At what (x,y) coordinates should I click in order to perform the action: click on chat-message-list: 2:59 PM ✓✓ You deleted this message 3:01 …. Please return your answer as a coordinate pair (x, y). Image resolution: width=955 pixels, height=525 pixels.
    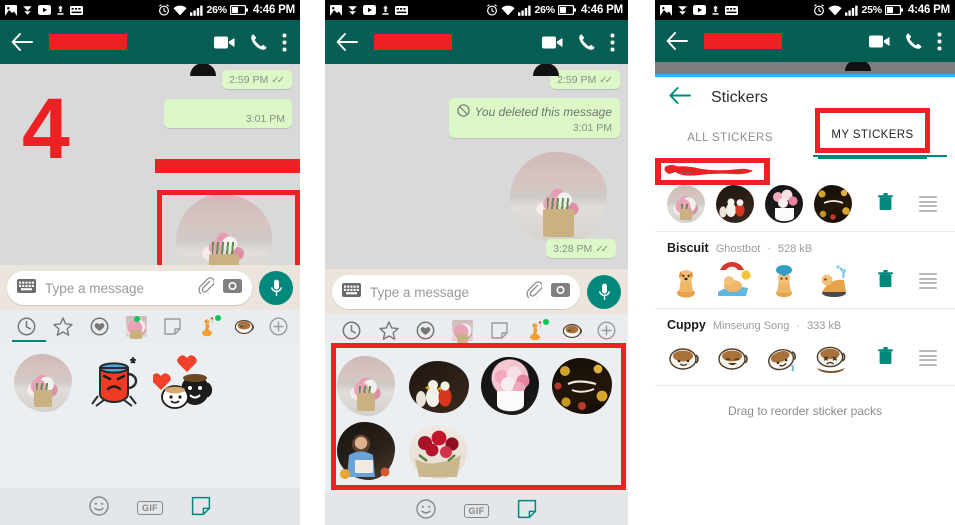
    Looking at the image, I should click on (476, 166).